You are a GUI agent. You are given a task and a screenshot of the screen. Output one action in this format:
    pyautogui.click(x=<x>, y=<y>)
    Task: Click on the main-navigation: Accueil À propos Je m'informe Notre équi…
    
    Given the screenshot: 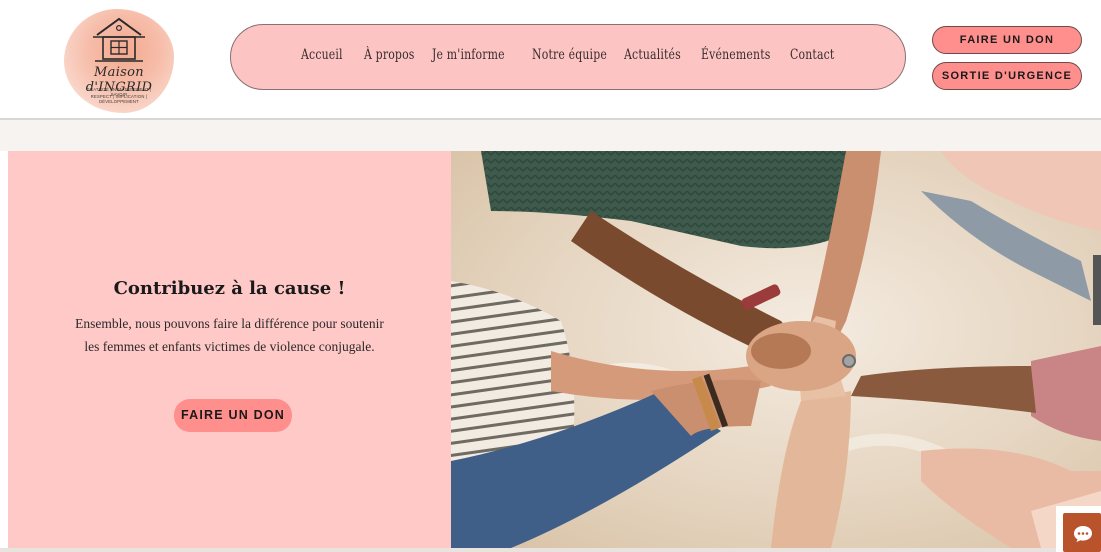 What is the action you would take?
    pyautogui.click(x=568, y=57)
    